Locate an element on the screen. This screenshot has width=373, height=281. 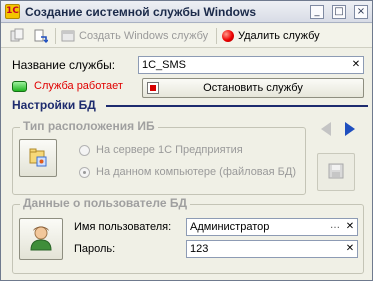
stop-icon is located at coordinates (153, 88).